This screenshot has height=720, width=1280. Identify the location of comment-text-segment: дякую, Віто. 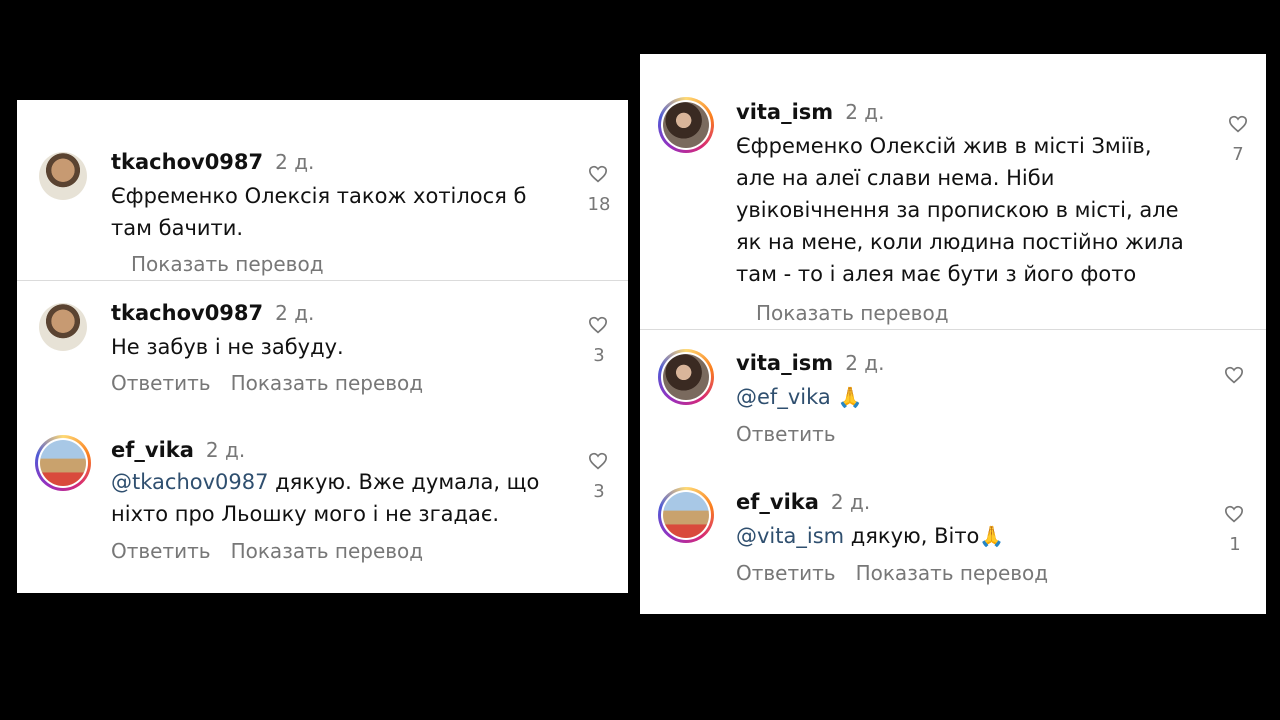
(912, 536).